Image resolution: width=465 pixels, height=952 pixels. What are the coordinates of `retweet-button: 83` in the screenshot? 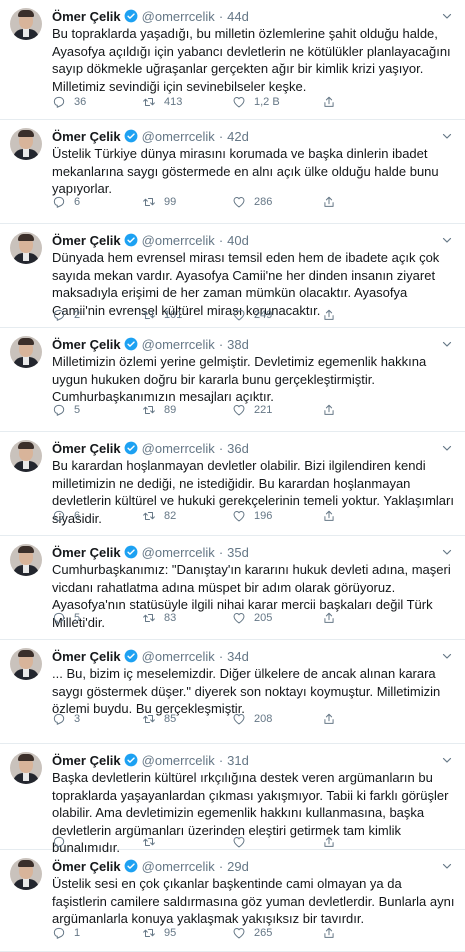 It's located at (187, 618).